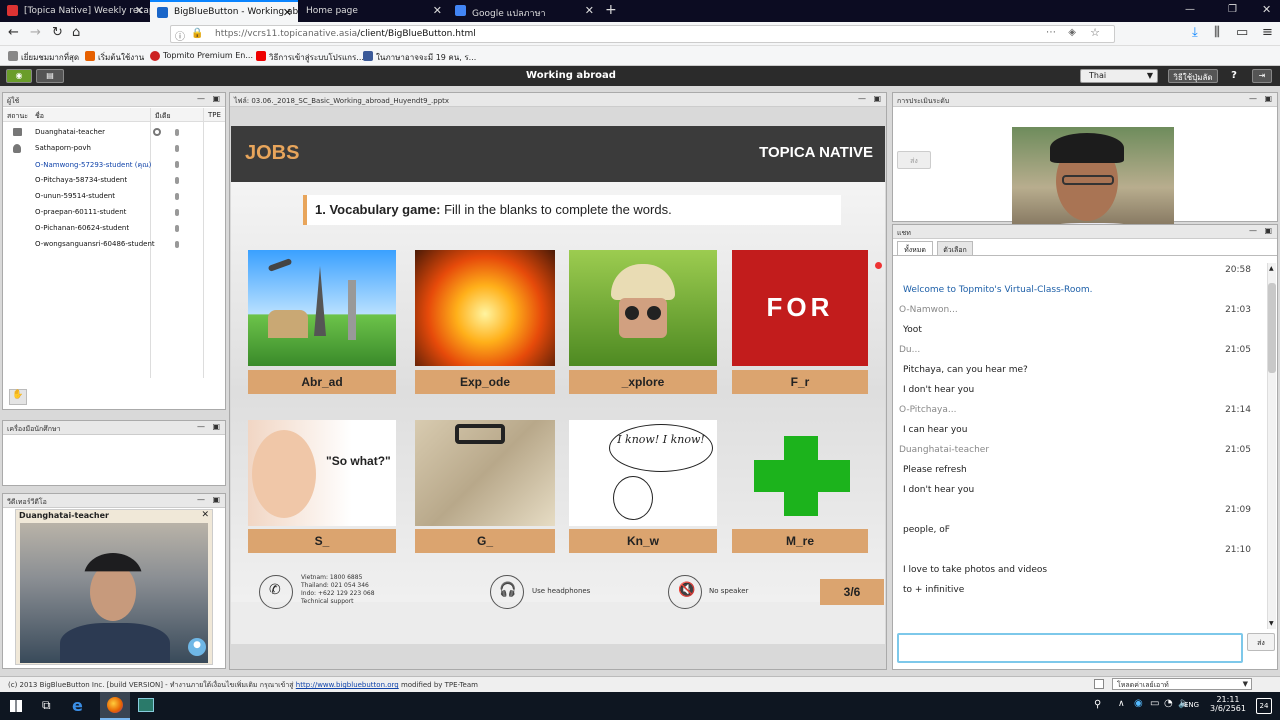 Image resolution: width=1280 pixels, height=720 pixels. What do you see at coordinates (524, 11) in the screenshot?
I see `tab-google-translate: Google แปลภาษา ✕` at bounding box center [524, 11].